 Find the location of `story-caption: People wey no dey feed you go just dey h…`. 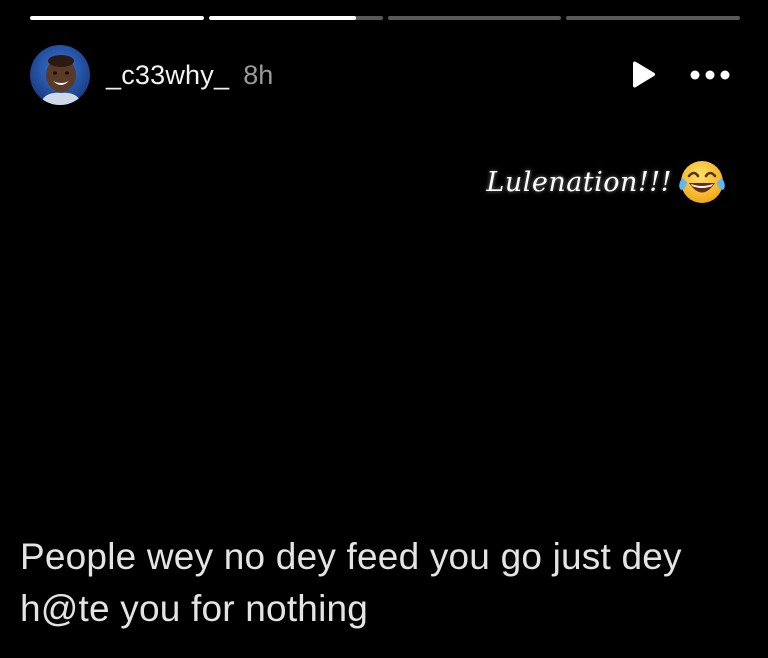

story-caption: People wey no dey feed you go just dey h… is located at coordinates (351, 582).